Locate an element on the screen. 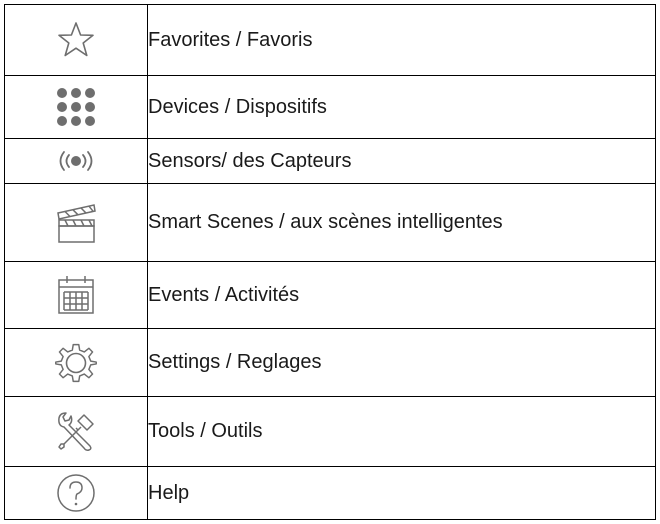 This screenshot has height=524, width=660. gear-icon is located at coordinates (76, 363).